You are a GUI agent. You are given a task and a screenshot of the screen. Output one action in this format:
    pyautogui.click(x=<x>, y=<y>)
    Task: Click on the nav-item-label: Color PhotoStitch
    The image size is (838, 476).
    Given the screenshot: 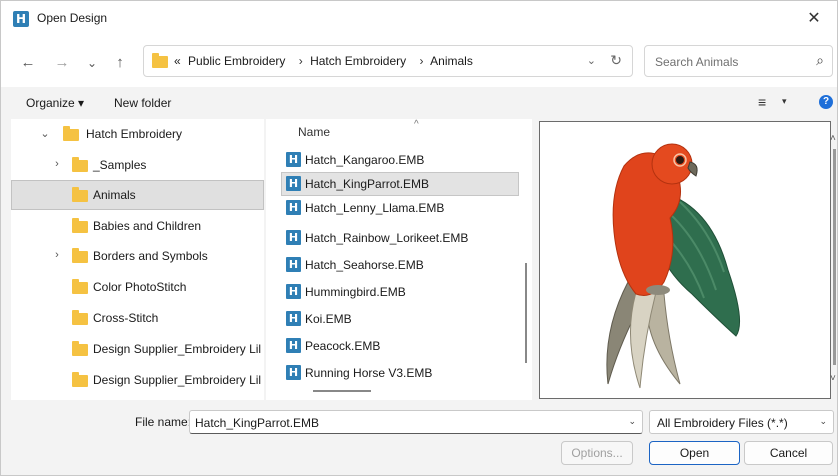 What is the action you would take?
    pyautogui.click(x=140, y=287)
    